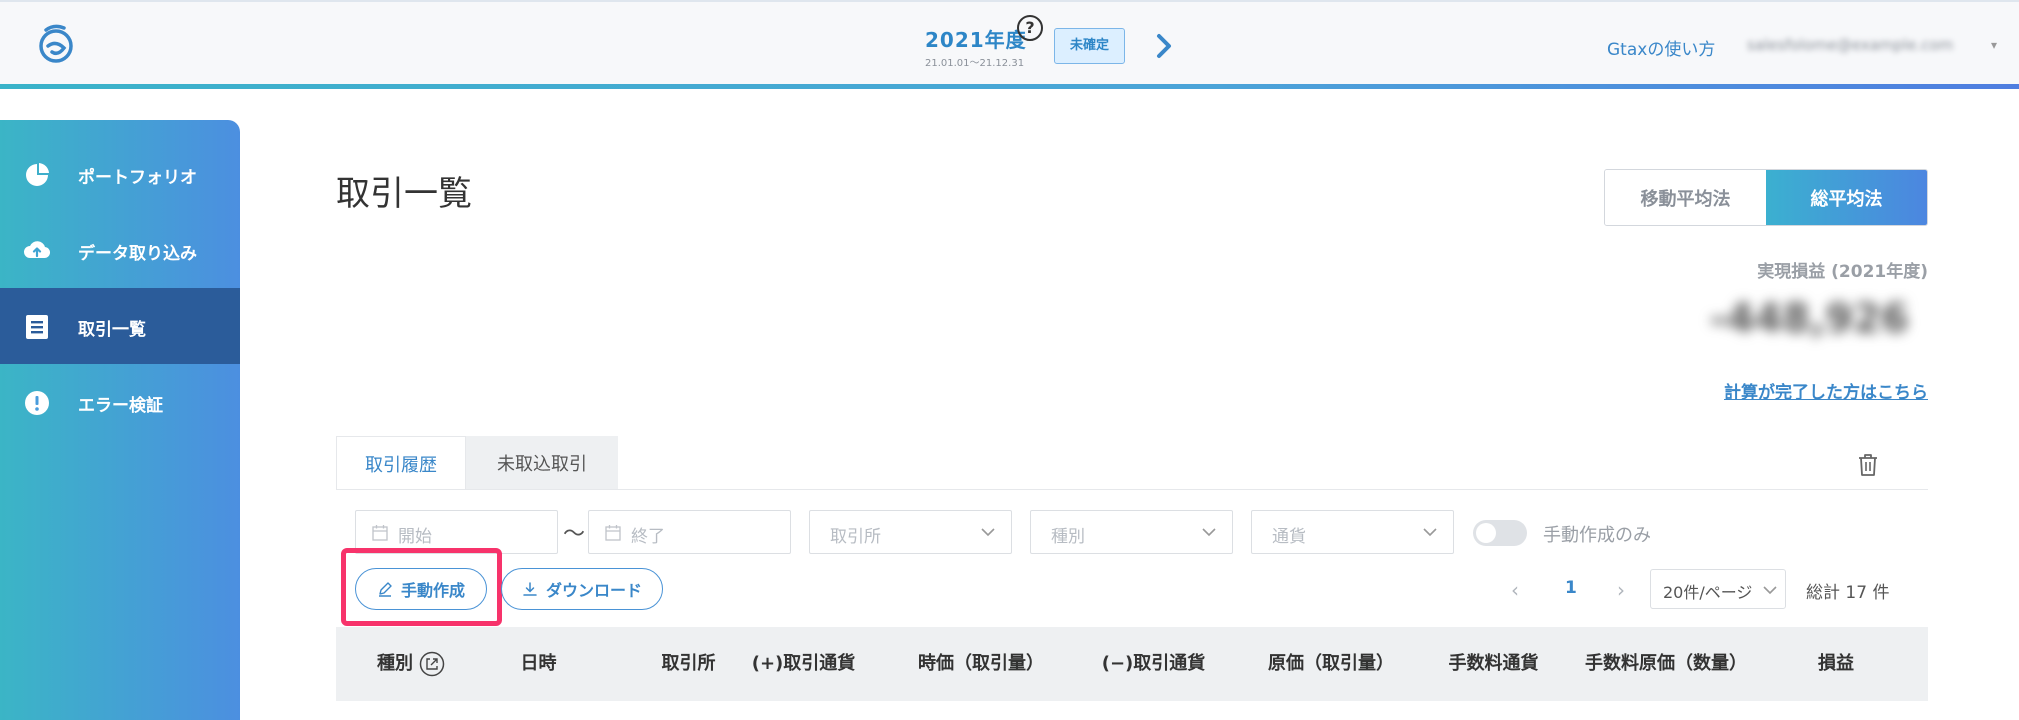 This screenshot has height=720, width=2019. I want to click on total-average-button: 総平均法, so click(1846, 197).